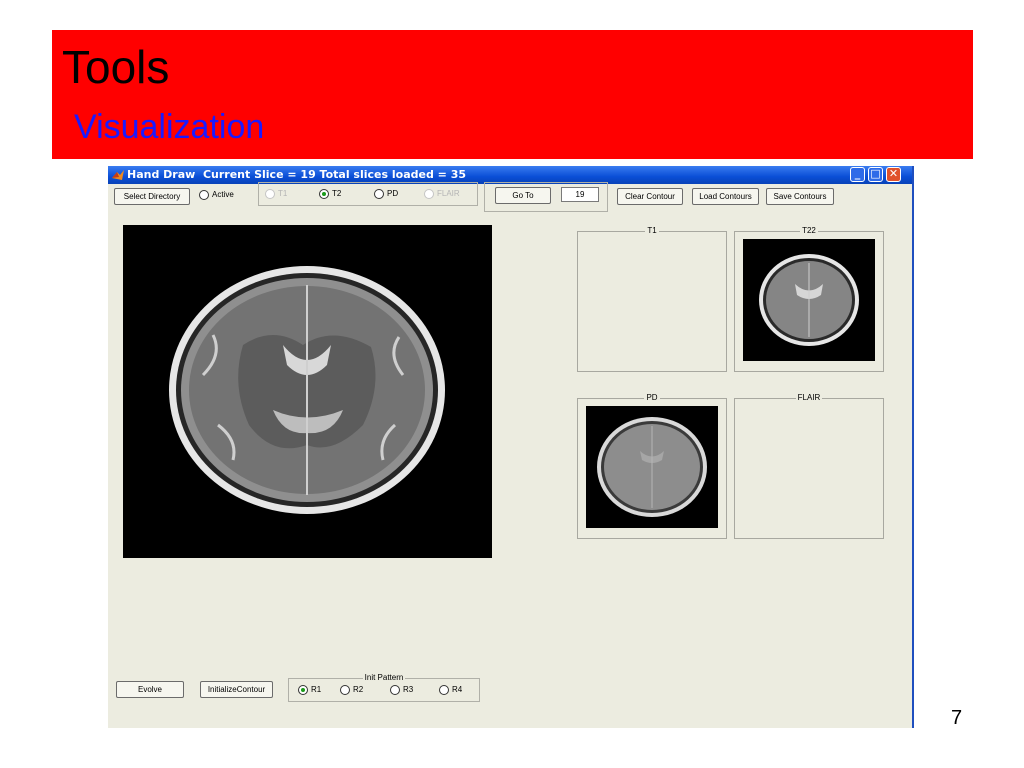 The width and height of the screenshot is (1024, 768). I want to click on t2-thumbnail, so click(809, 300).